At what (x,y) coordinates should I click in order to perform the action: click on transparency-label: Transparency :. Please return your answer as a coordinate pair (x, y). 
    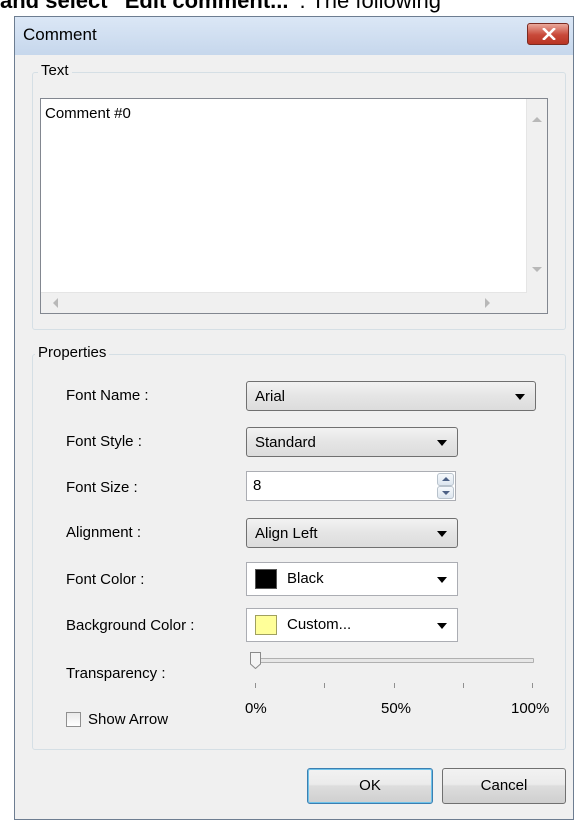
    Looking at the image, I should click on (116, 673).